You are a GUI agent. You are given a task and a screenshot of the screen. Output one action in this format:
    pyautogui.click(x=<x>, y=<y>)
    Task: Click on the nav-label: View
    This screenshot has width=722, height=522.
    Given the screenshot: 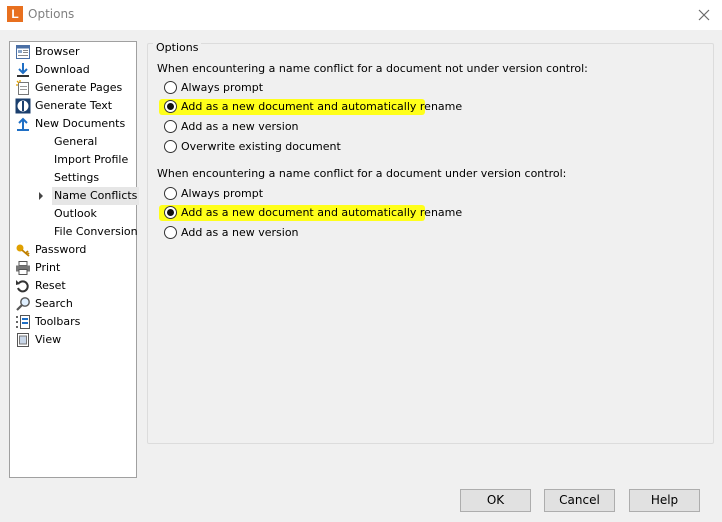 What is the action you would take?
    pyautogui.click(x=48, y=339)
    